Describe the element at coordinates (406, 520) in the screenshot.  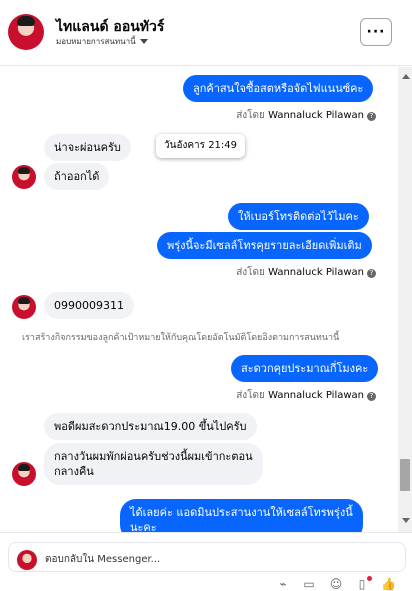
I see `scroll-down-arrow-icon` at that location.